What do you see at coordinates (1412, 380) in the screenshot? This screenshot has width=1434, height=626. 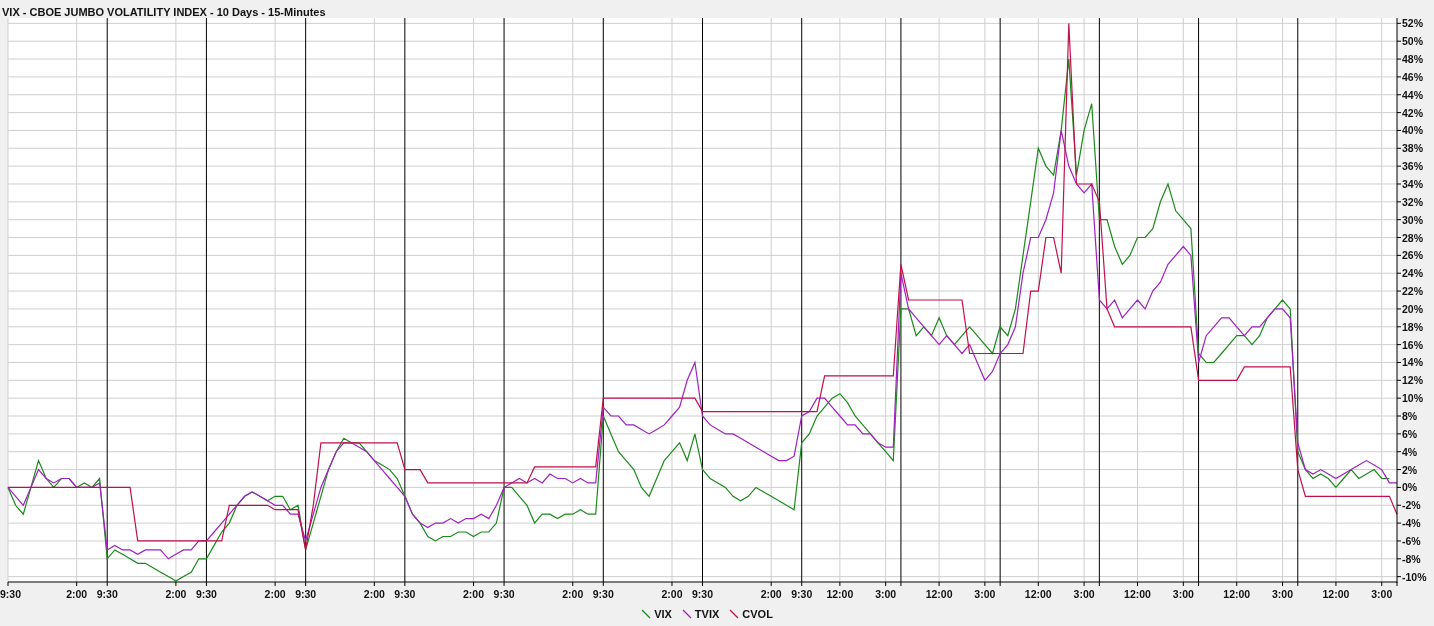 I see `y-axis-label: 12%` at bounding box center [1412, 380].